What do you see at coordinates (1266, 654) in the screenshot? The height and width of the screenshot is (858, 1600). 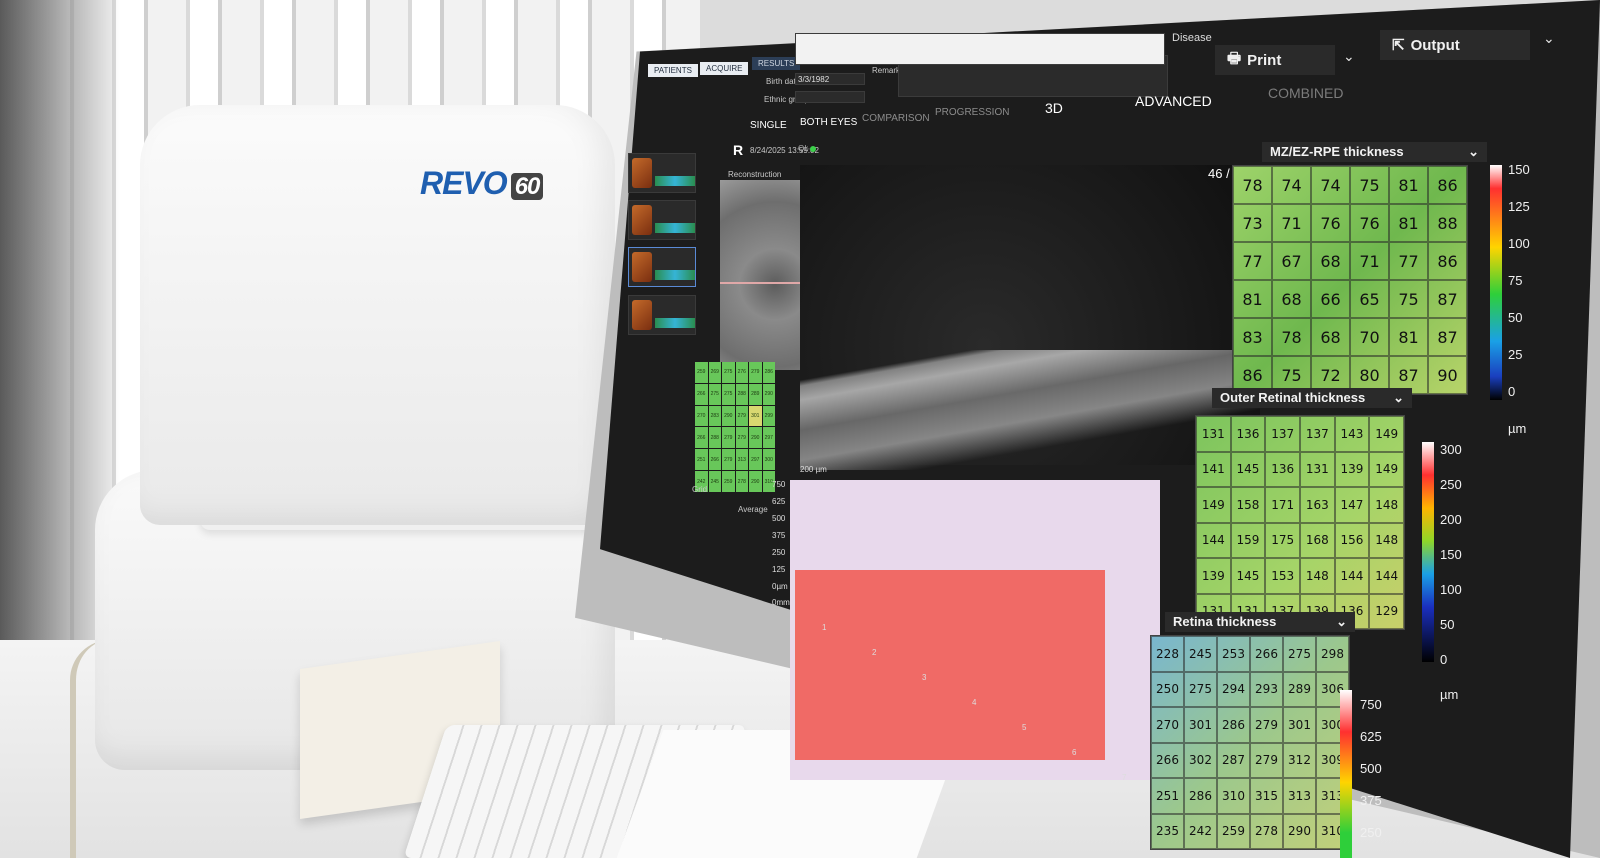 I see `map-cell: 266` at bounding box center [1266, 654].